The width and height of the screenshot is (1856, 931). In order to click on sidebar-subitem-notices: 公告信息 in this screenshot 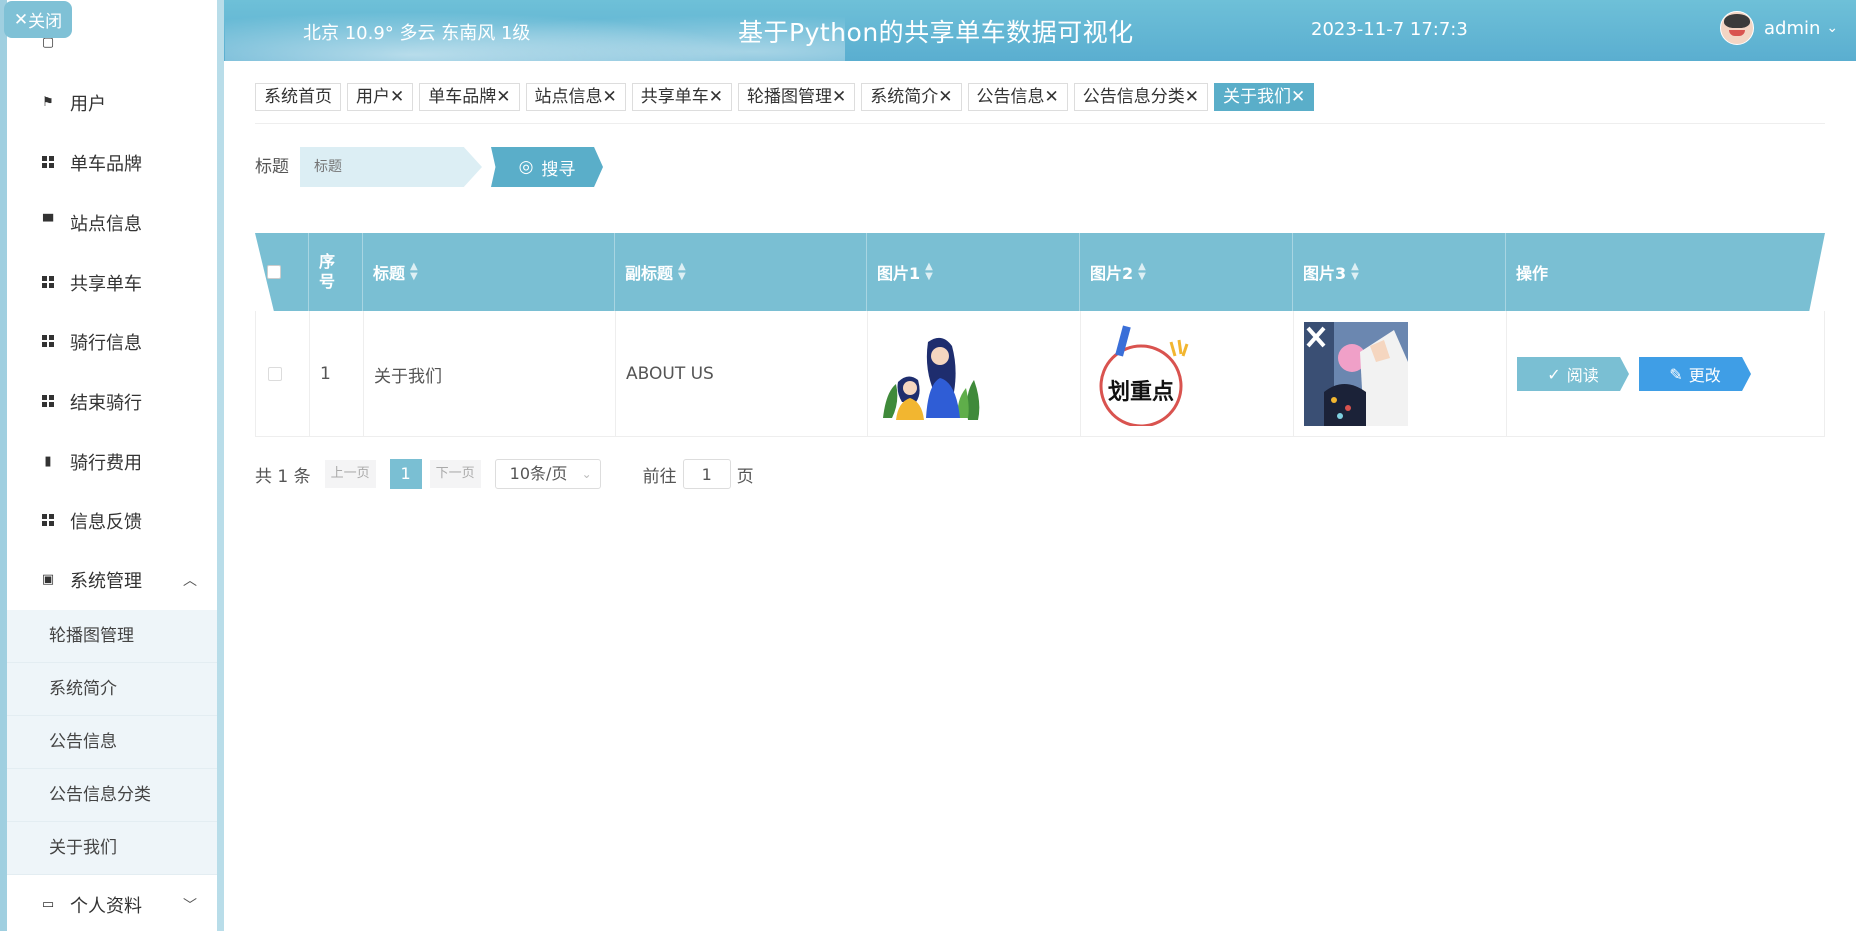, I will do `click(112, 742)`.